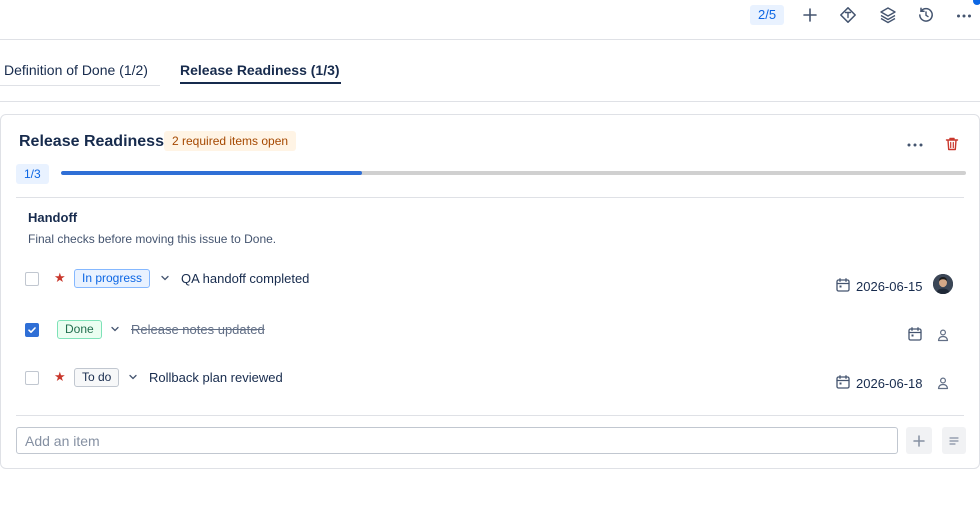 This screenshot has height=520, width=980. I want to click on status-pill: In progress, so click(112, 278).